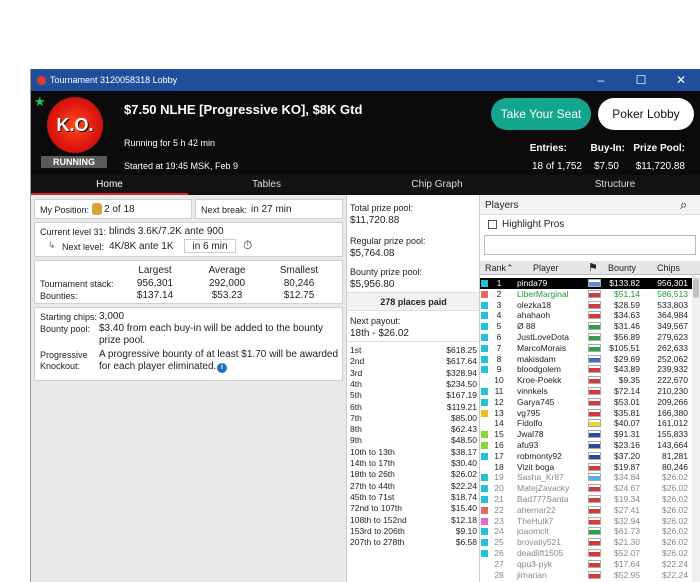 The image size is (700, 582). I want to click on payout-place: 10th to 13th, so click(372, 451).